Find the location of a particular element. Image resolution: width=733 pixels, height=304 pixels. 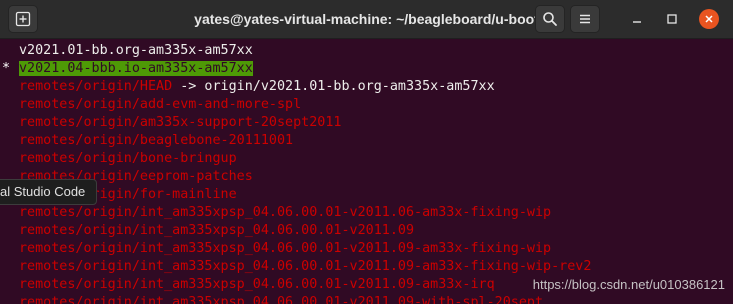

maximize-button is located at coordinates (672, 19).